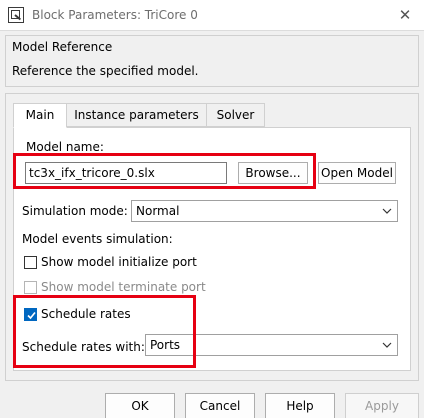 This screenshot has width=424, height=418. Describe the element at coordinates (16, 15) in the screenshot. I see `block-parameters-icon` at that location.